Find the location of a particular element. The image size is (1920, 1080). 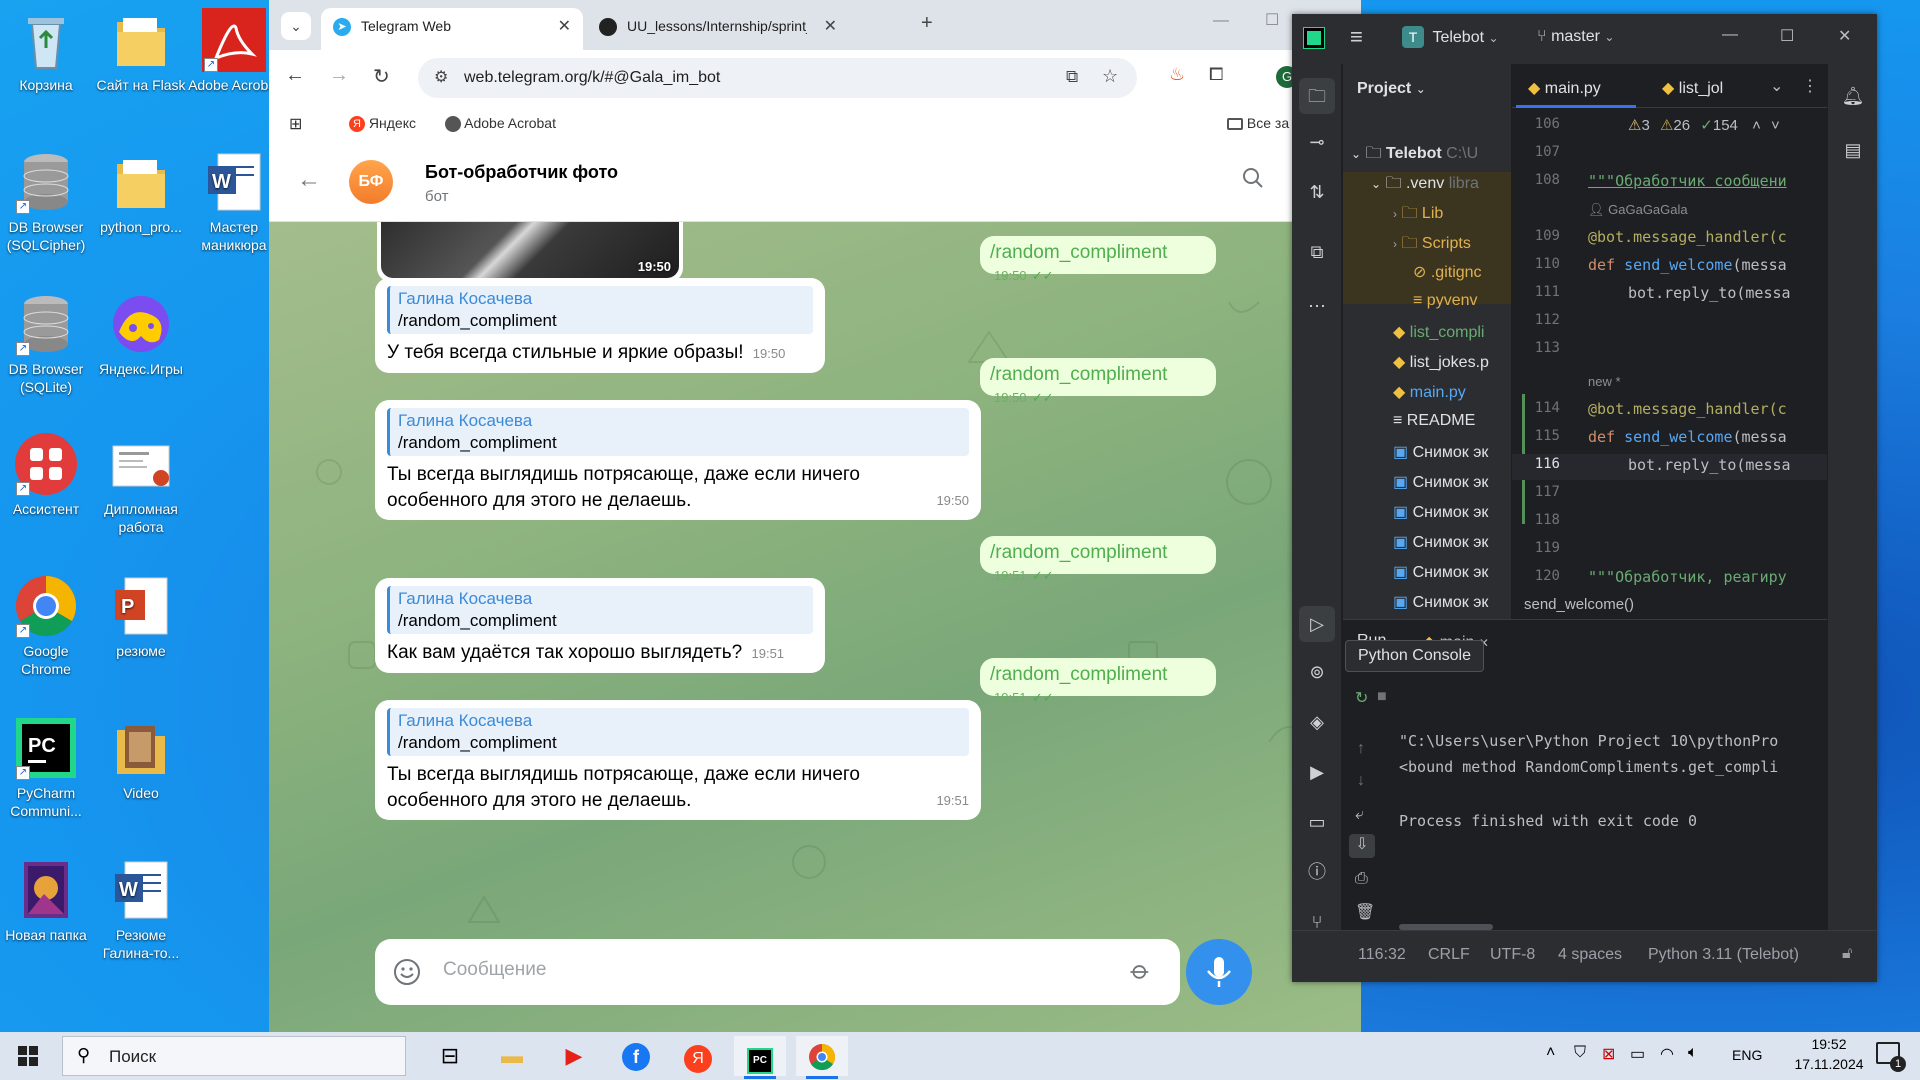

problems-icon: ⓘ is located at coordinates (1317, 872).